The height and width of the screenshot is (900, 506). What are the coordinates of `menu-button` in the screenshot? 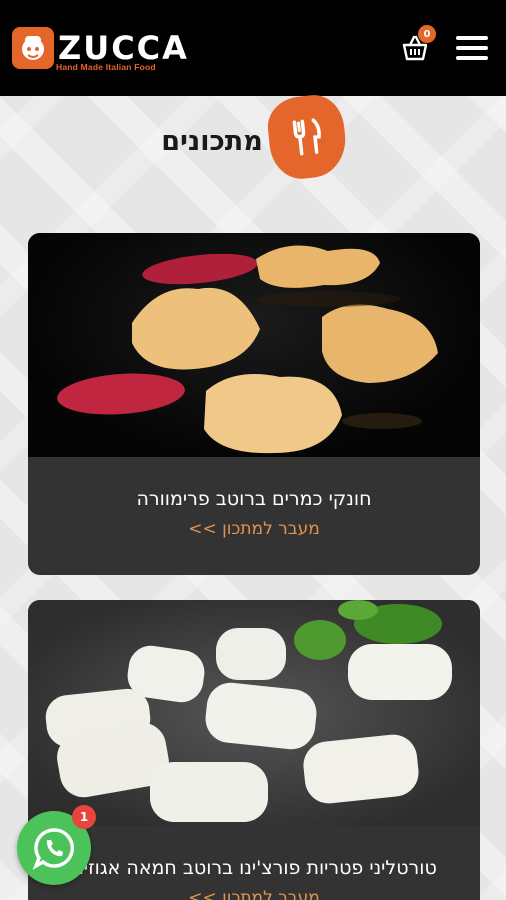 It's located at (472, 48).